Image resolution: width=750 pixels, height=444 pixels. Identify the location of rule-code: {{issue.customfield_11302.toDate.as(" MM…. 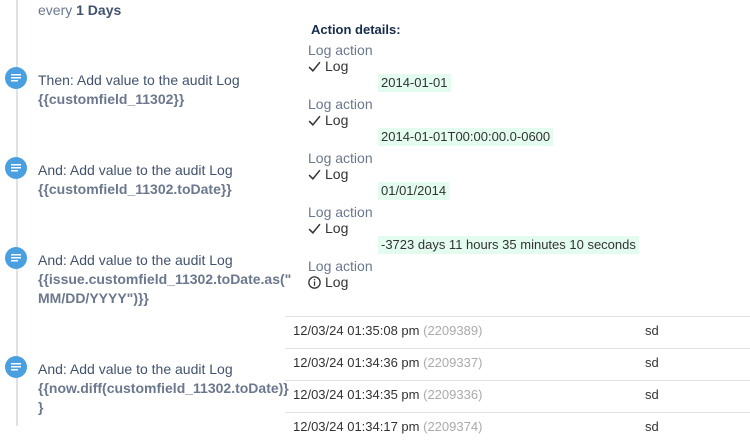
(165, 288).